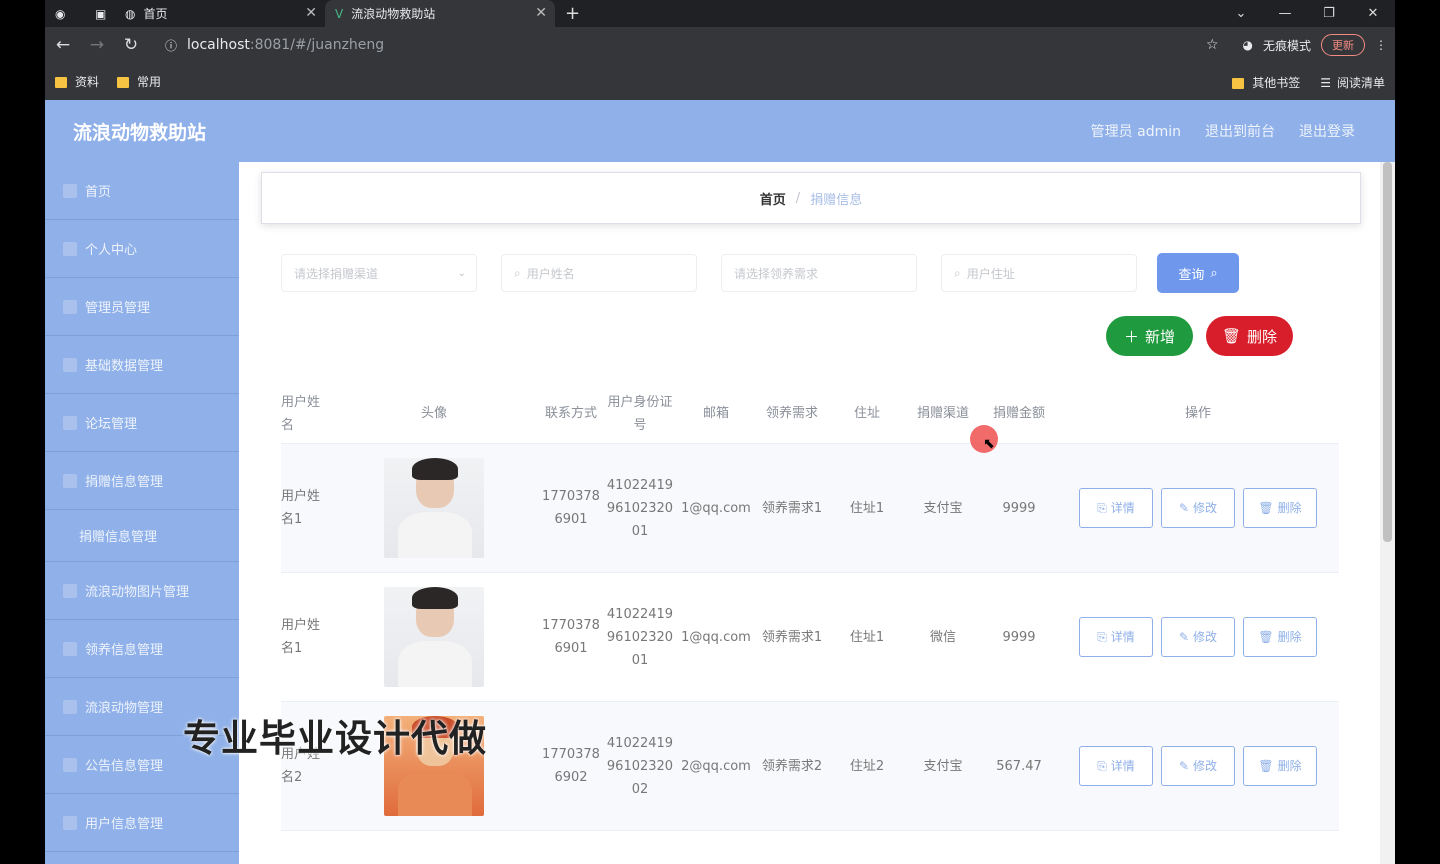  What do you see at coordinates (1136, 131) in the screenshot?
I see `admin-user-link: 管理员 admin` at bounding box center [1136, 131].